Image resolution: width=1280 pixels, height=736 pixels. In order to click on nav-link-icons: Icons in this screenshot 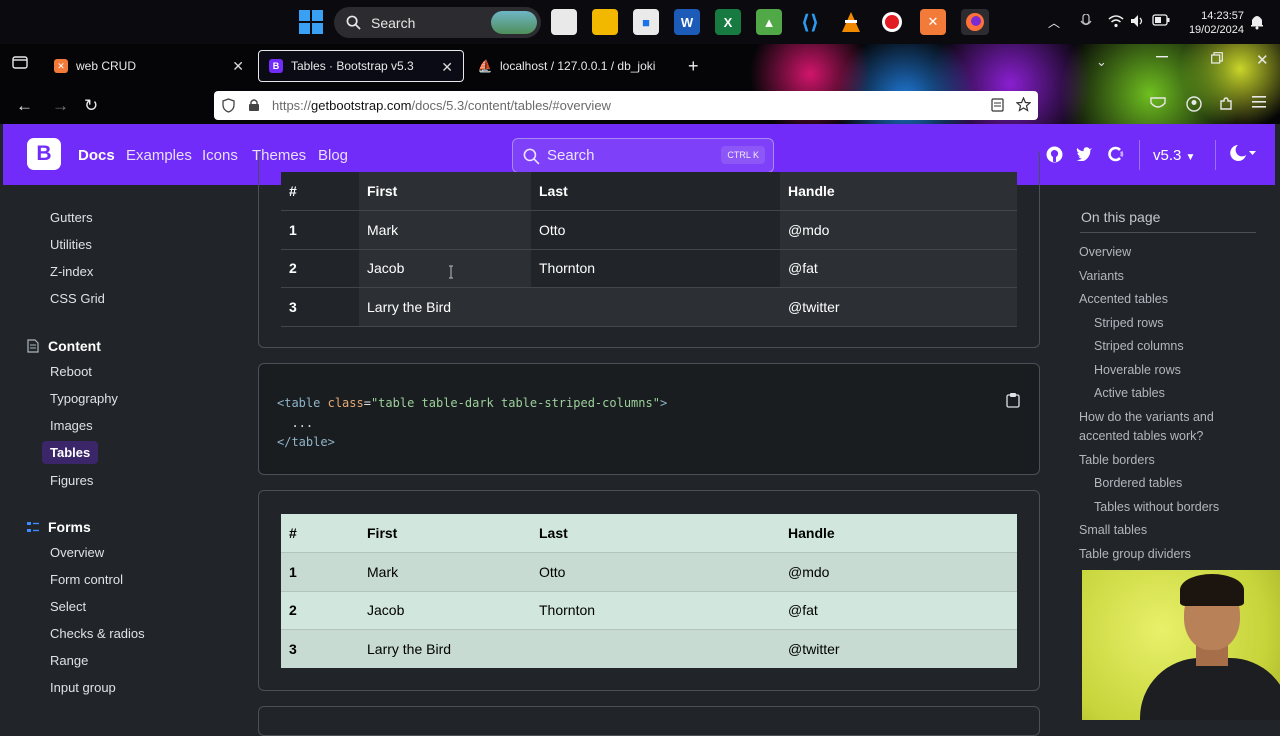, I will do `click(220, 155)`.